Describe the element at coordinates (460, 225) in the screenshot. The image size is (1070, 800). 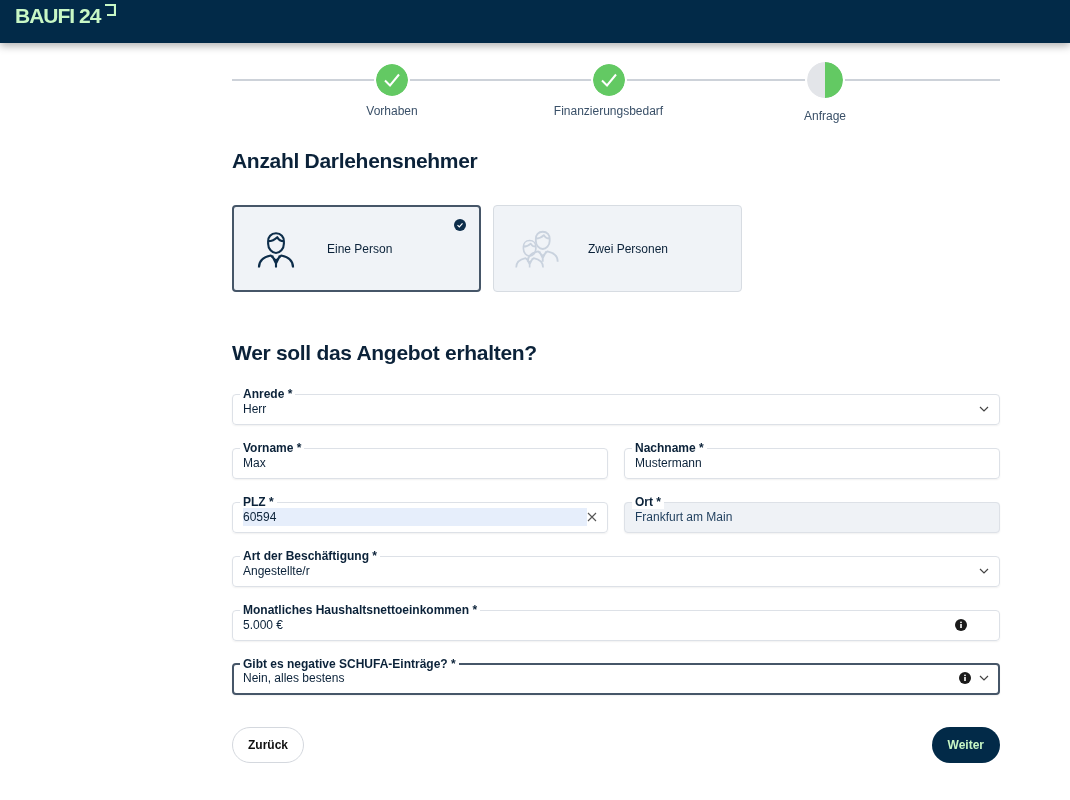
I see `checkmark-icon` at that location.